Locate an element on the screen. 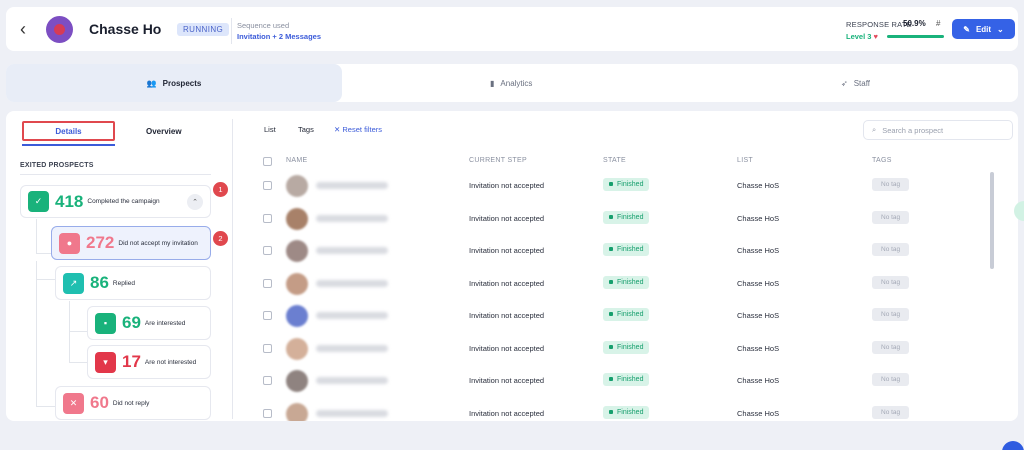 Image resolution: width=1024 pixels, height=450 pixels. tab-staff: ➶ Staff is located at coordinates (855, 83).